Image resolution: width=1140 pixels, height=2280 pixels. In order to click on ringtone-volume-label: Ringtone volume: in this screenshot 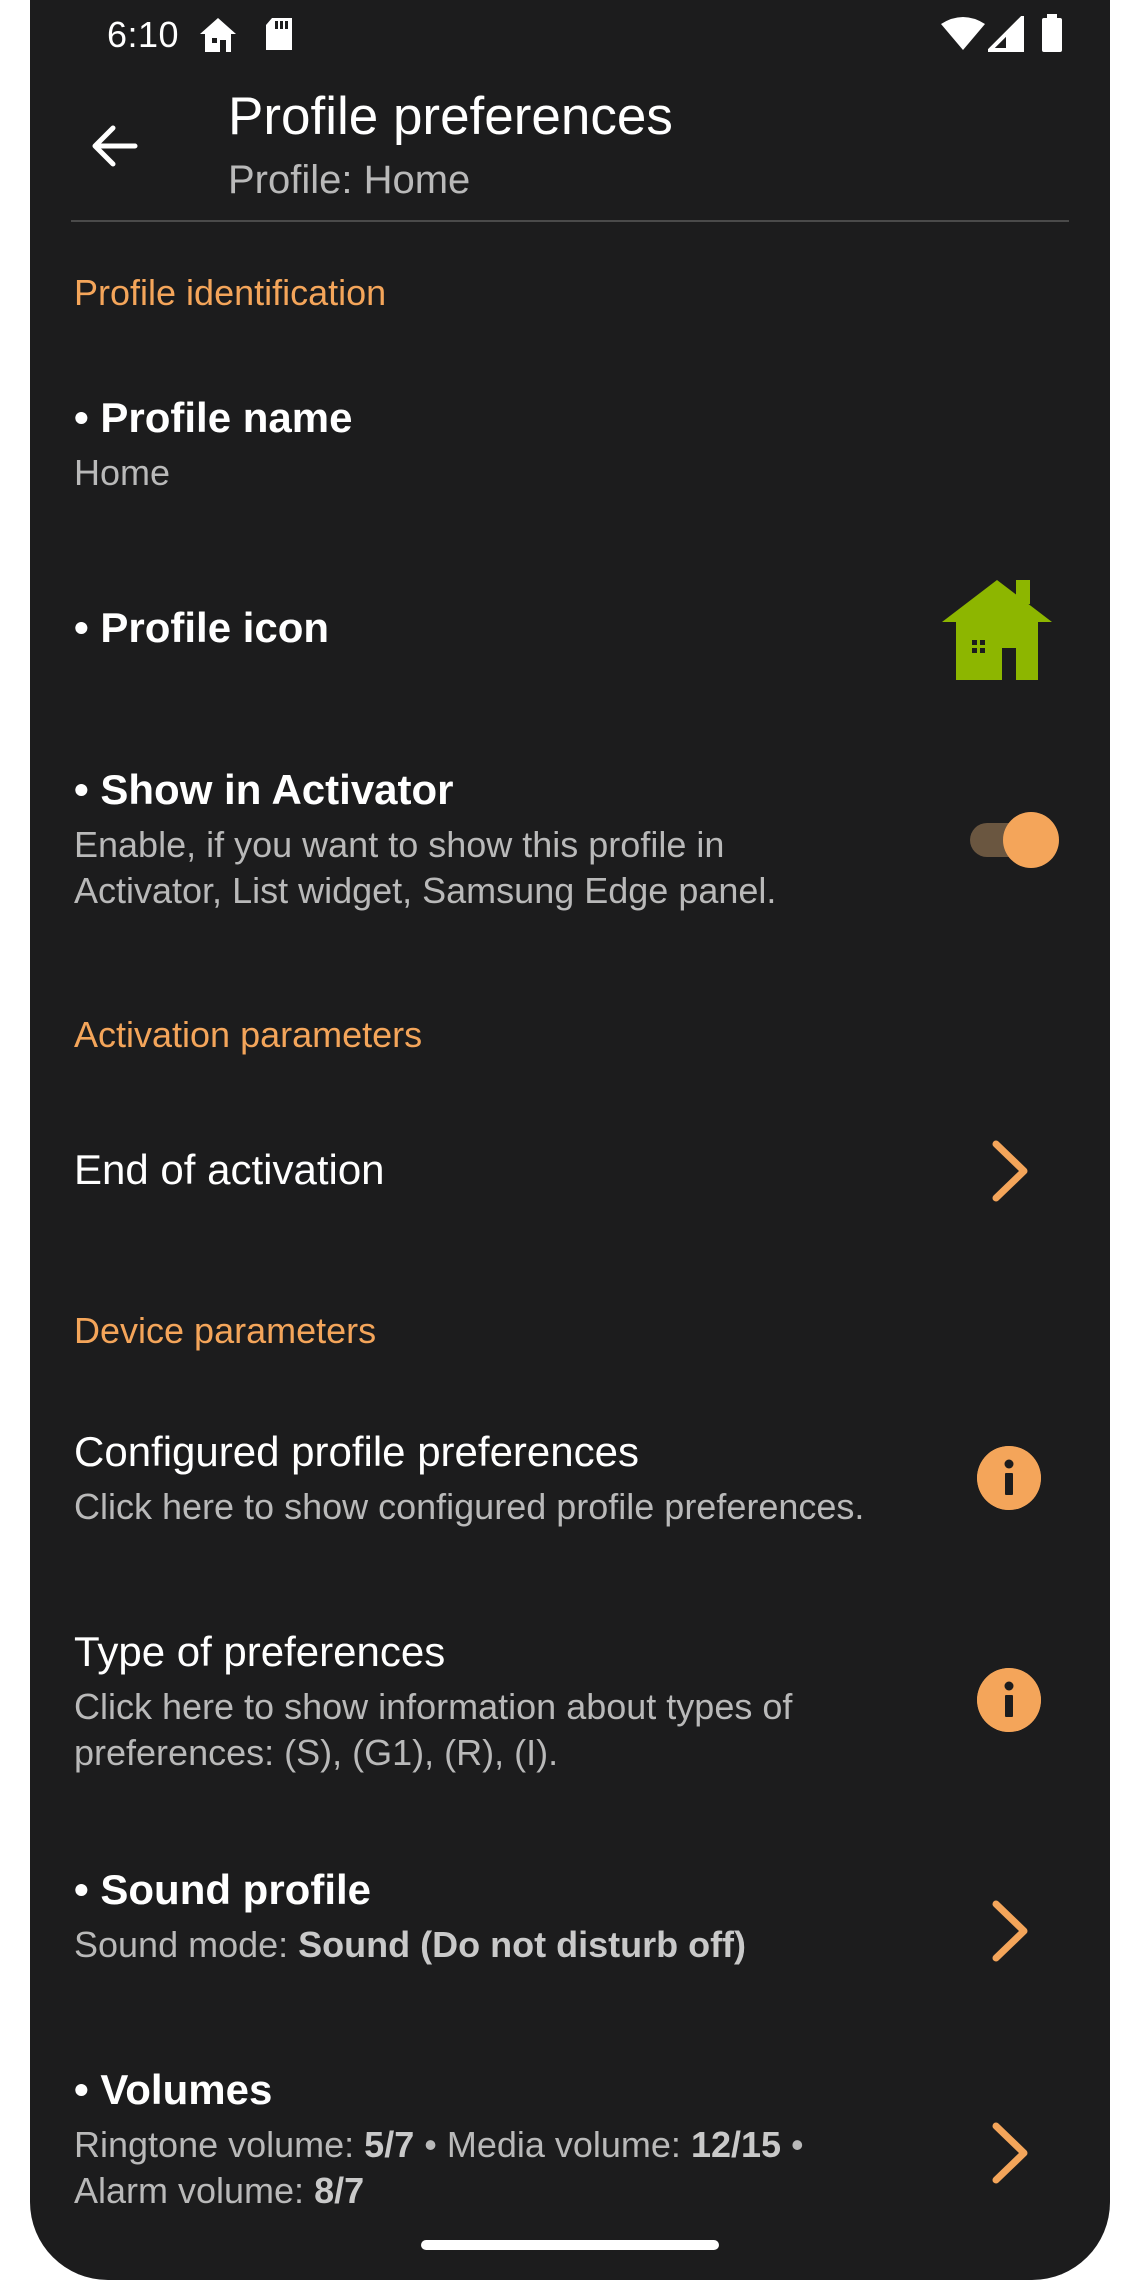, I will do `click(219, 2144)`.